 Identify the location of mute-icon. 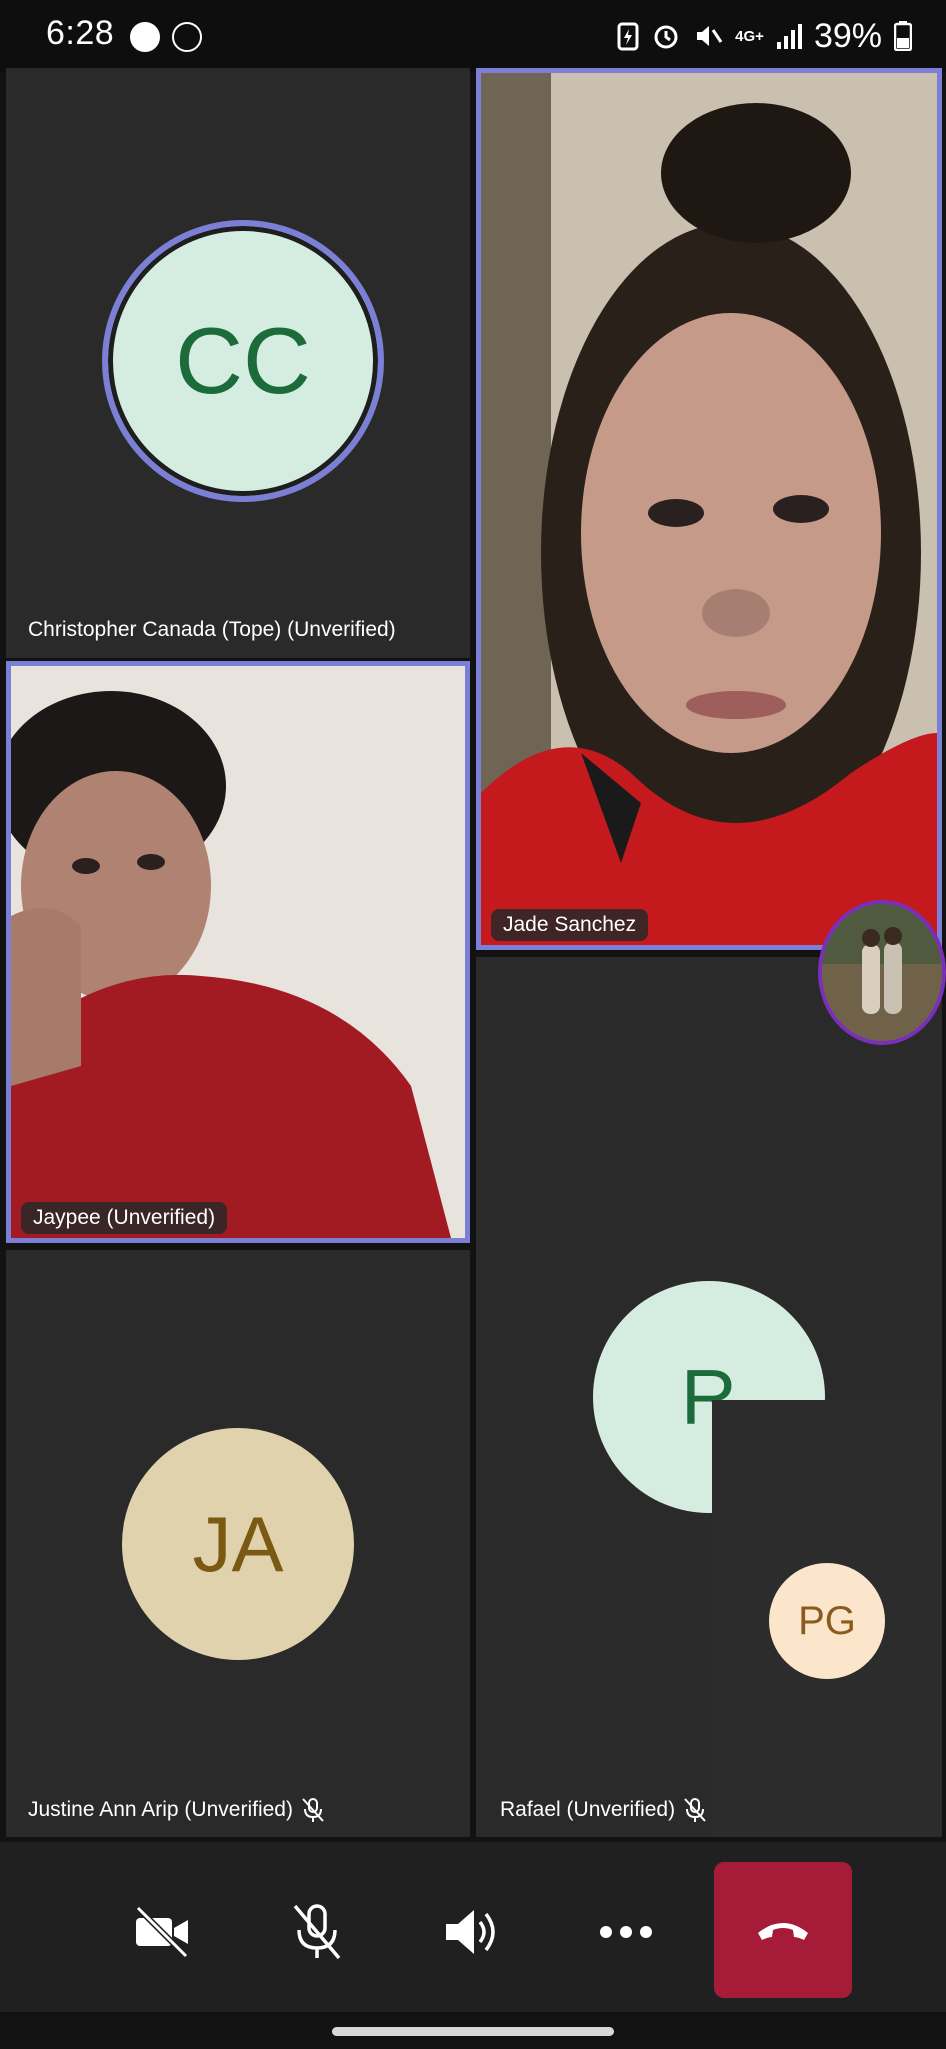
(710, 36).